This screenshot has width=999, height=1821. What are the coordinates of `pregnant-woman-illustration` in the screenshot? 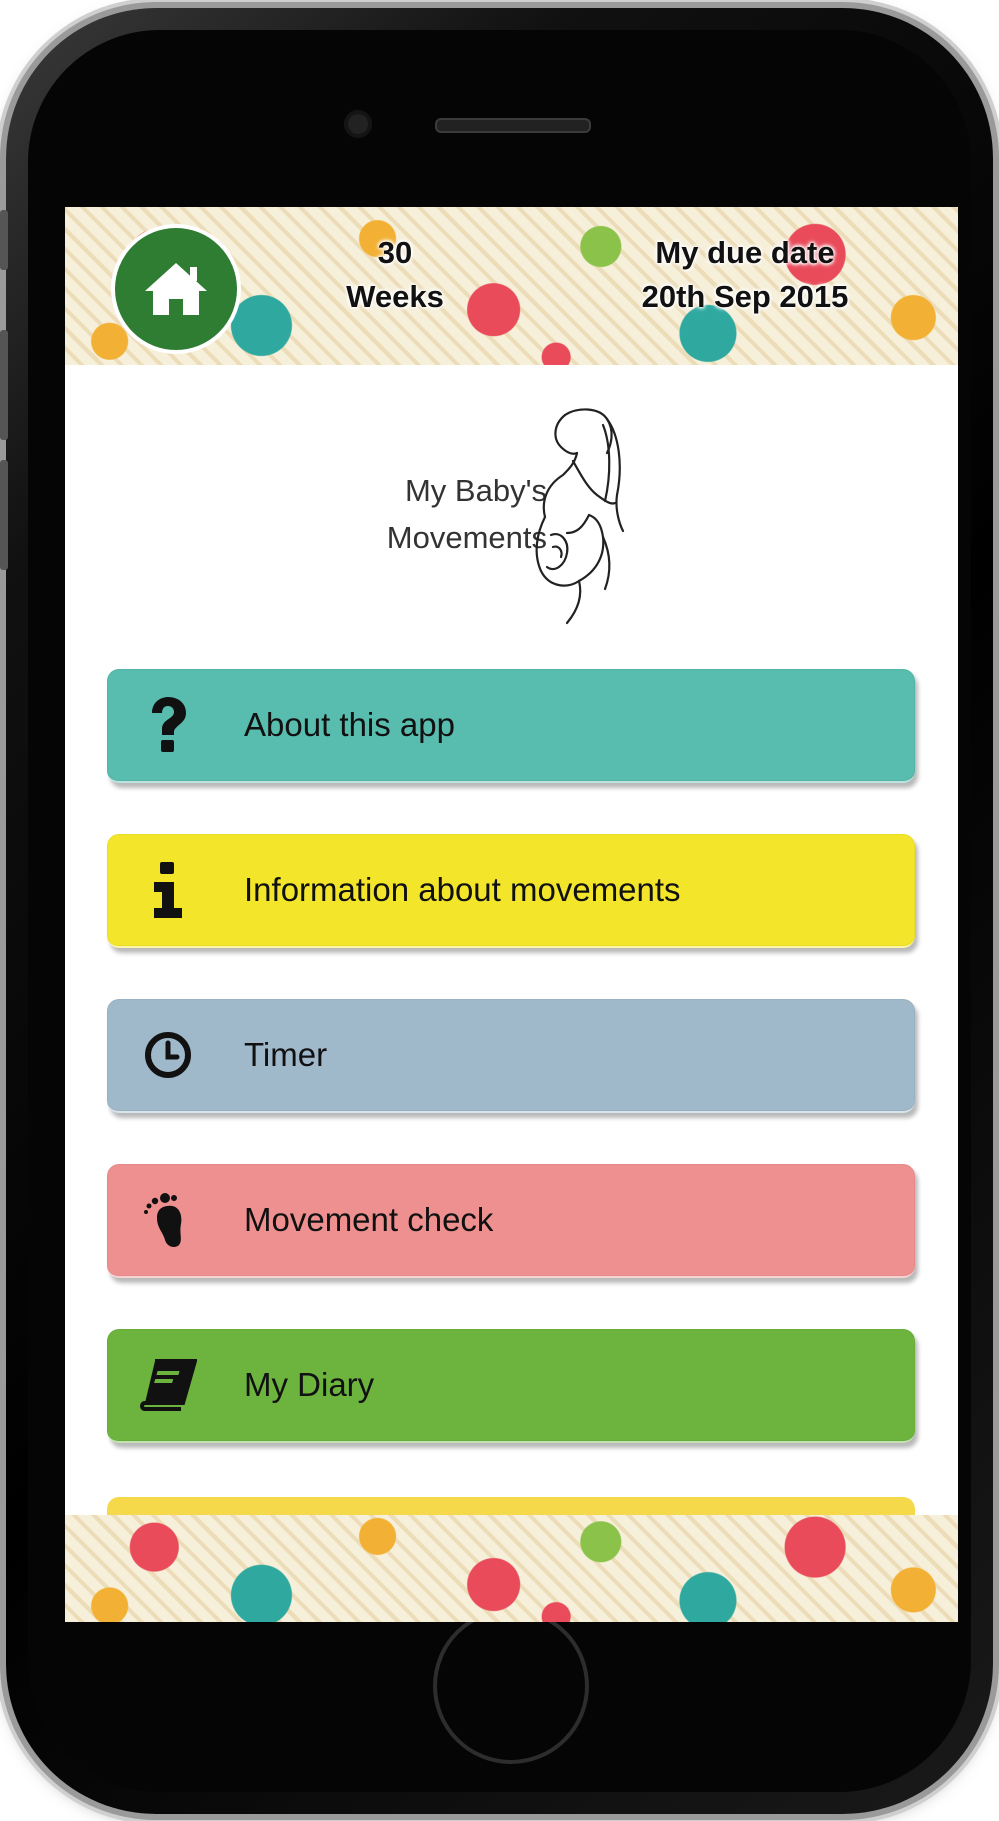 It's located at (580, 516).